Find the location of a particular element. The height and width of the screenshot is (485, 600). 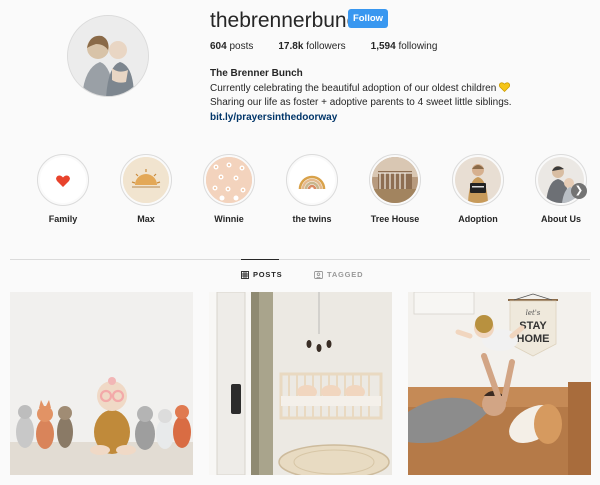

highlight-winnie: Winnie is located at coordinates (229, 189).